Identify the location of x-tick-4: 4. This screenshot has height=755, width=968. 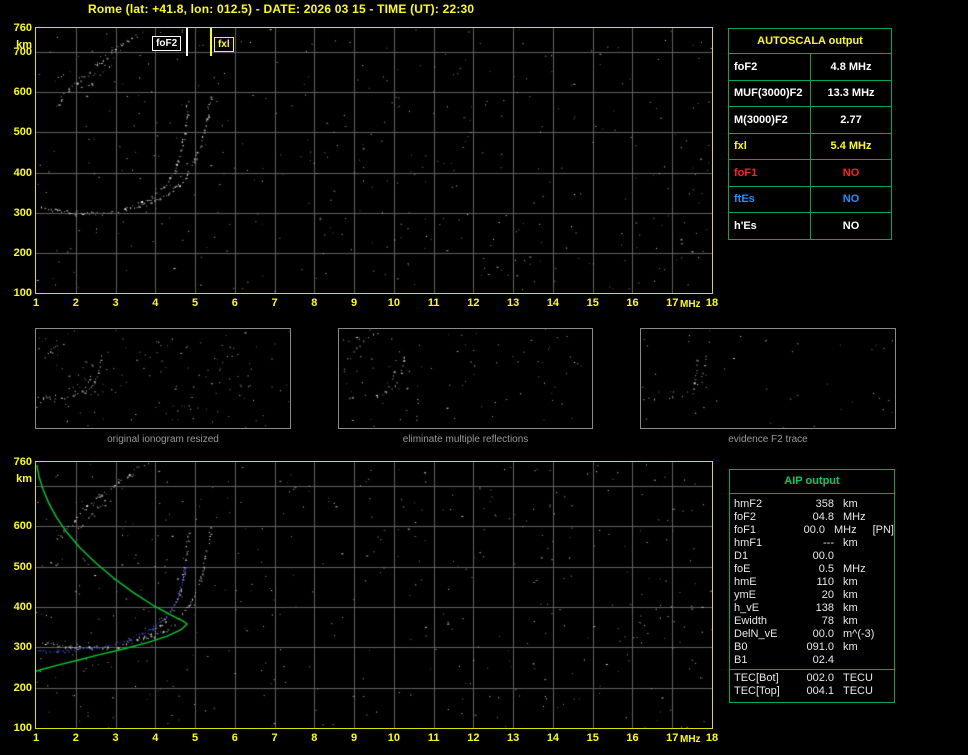
(155, 303).